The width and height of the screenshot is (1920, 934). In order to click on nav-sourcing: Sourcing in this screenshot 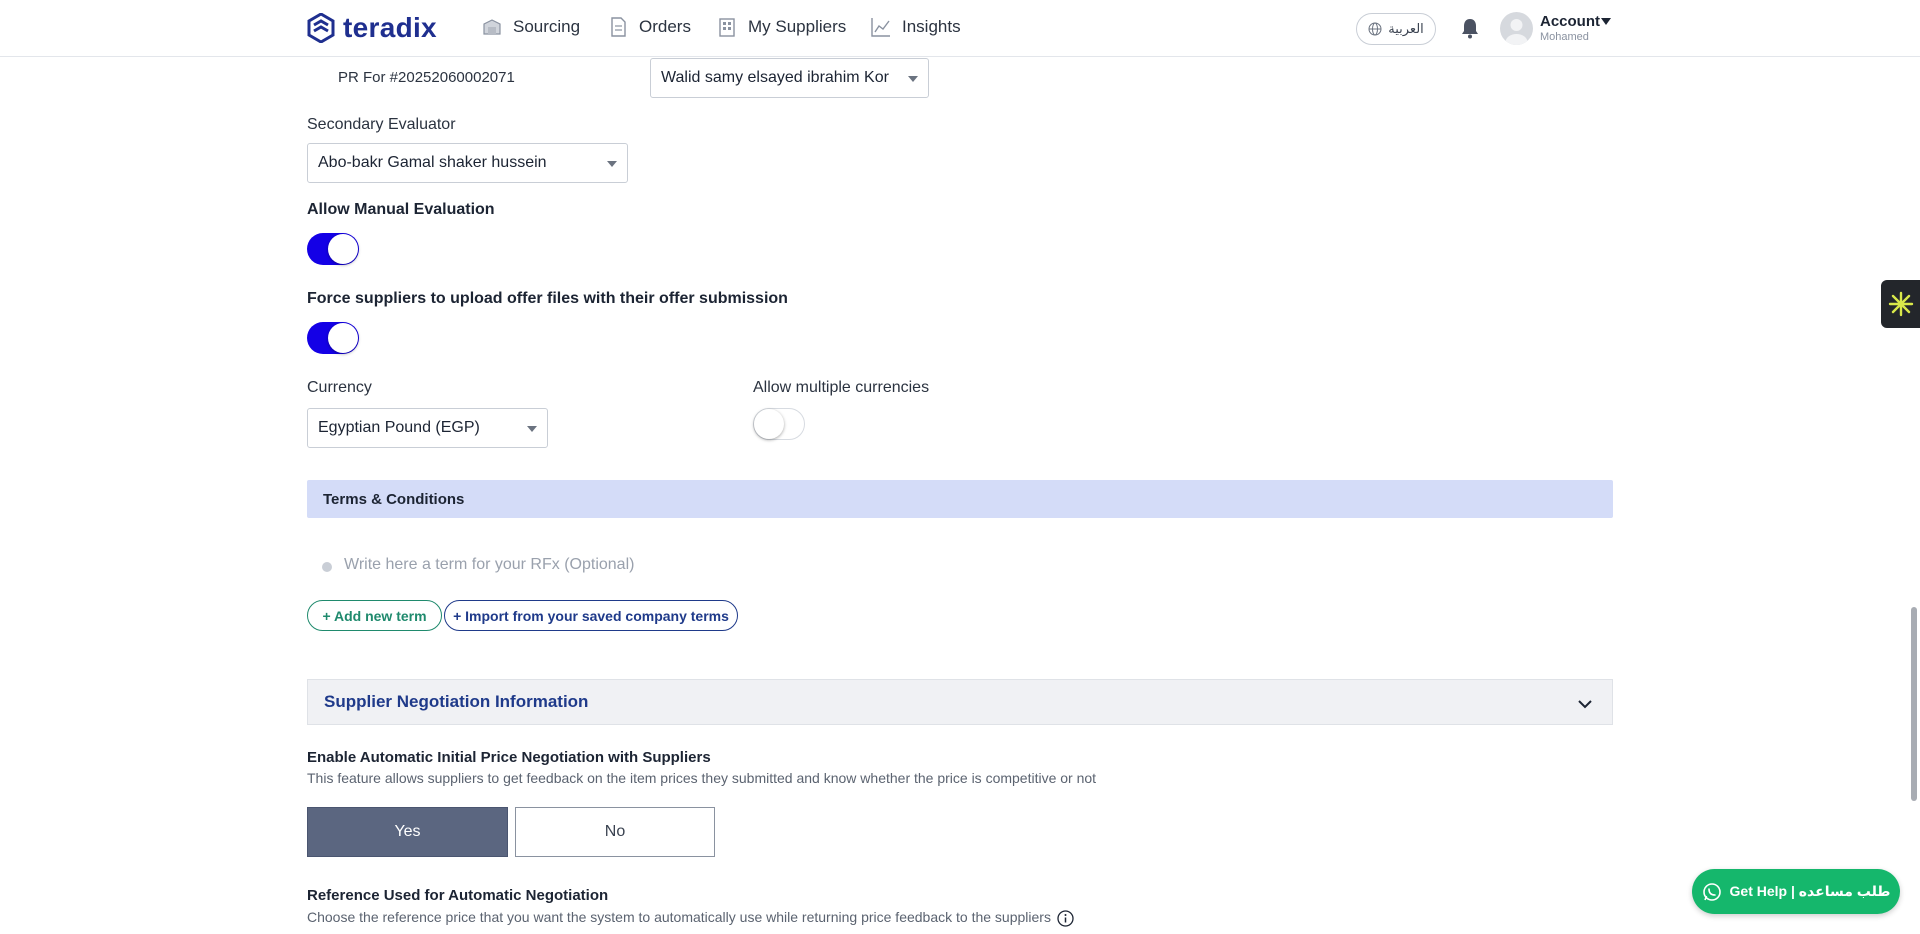, I will do `click(530, 27)`.